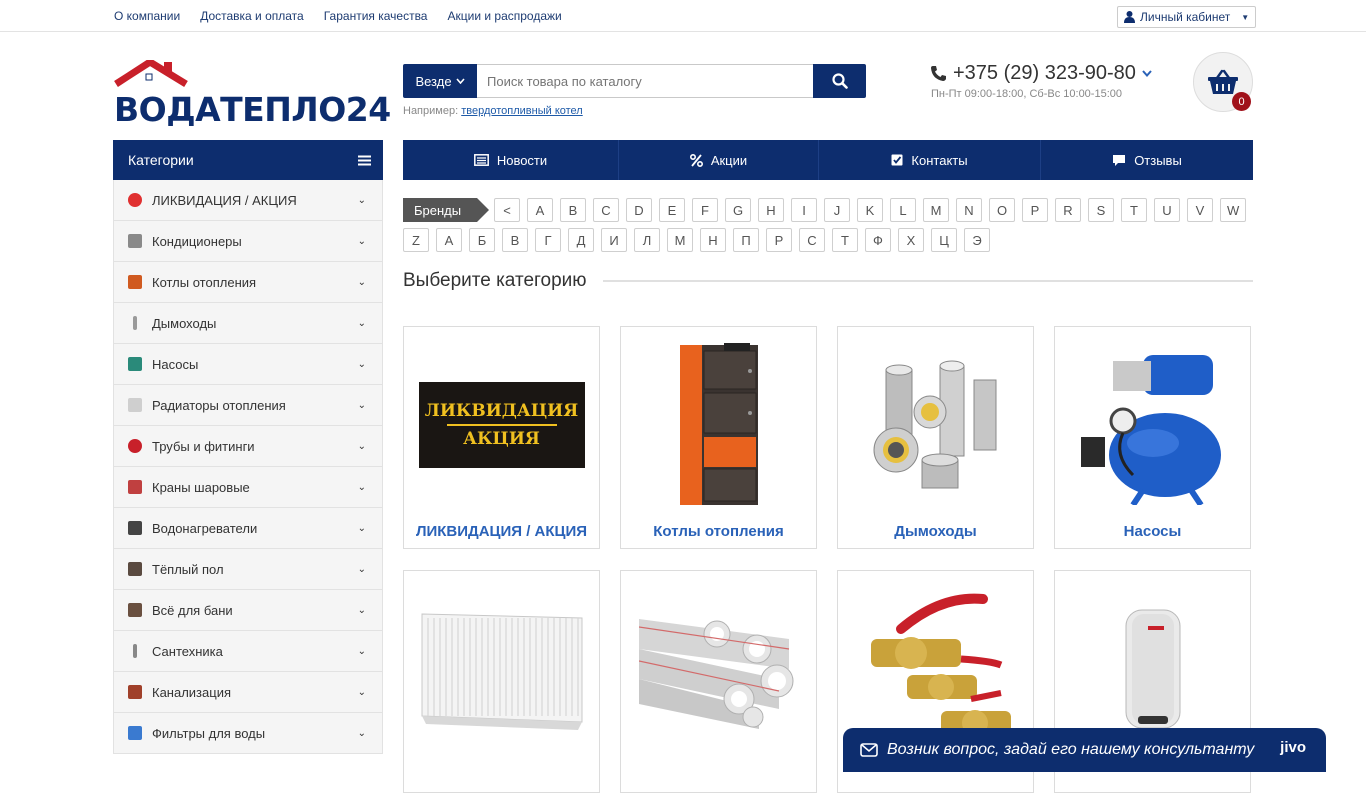 The height and width of the screenshot is (793, 1366). I want to click on brand-letter-button: Э, so click(977, 240).